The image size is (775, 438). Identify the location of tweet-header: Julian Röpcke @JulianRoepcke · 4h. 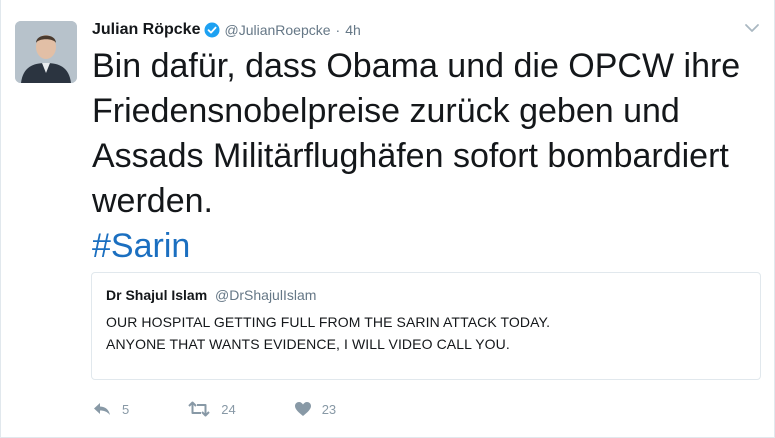
(226, 30).